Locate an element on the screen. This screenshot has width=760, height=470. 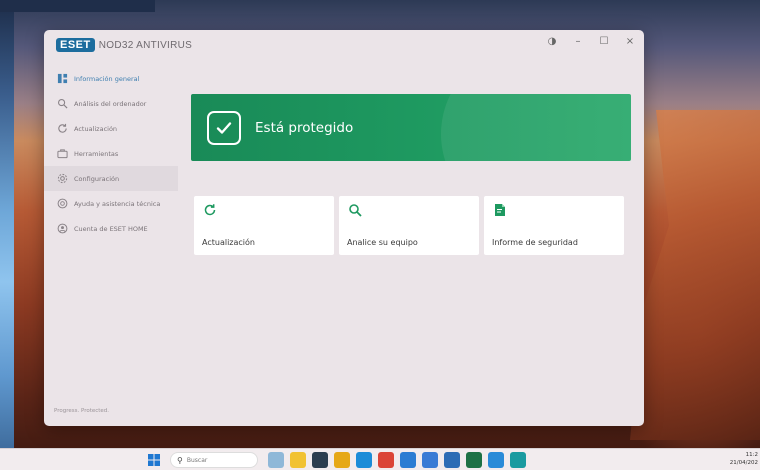
store-icon is located at coordinates (408, 460).